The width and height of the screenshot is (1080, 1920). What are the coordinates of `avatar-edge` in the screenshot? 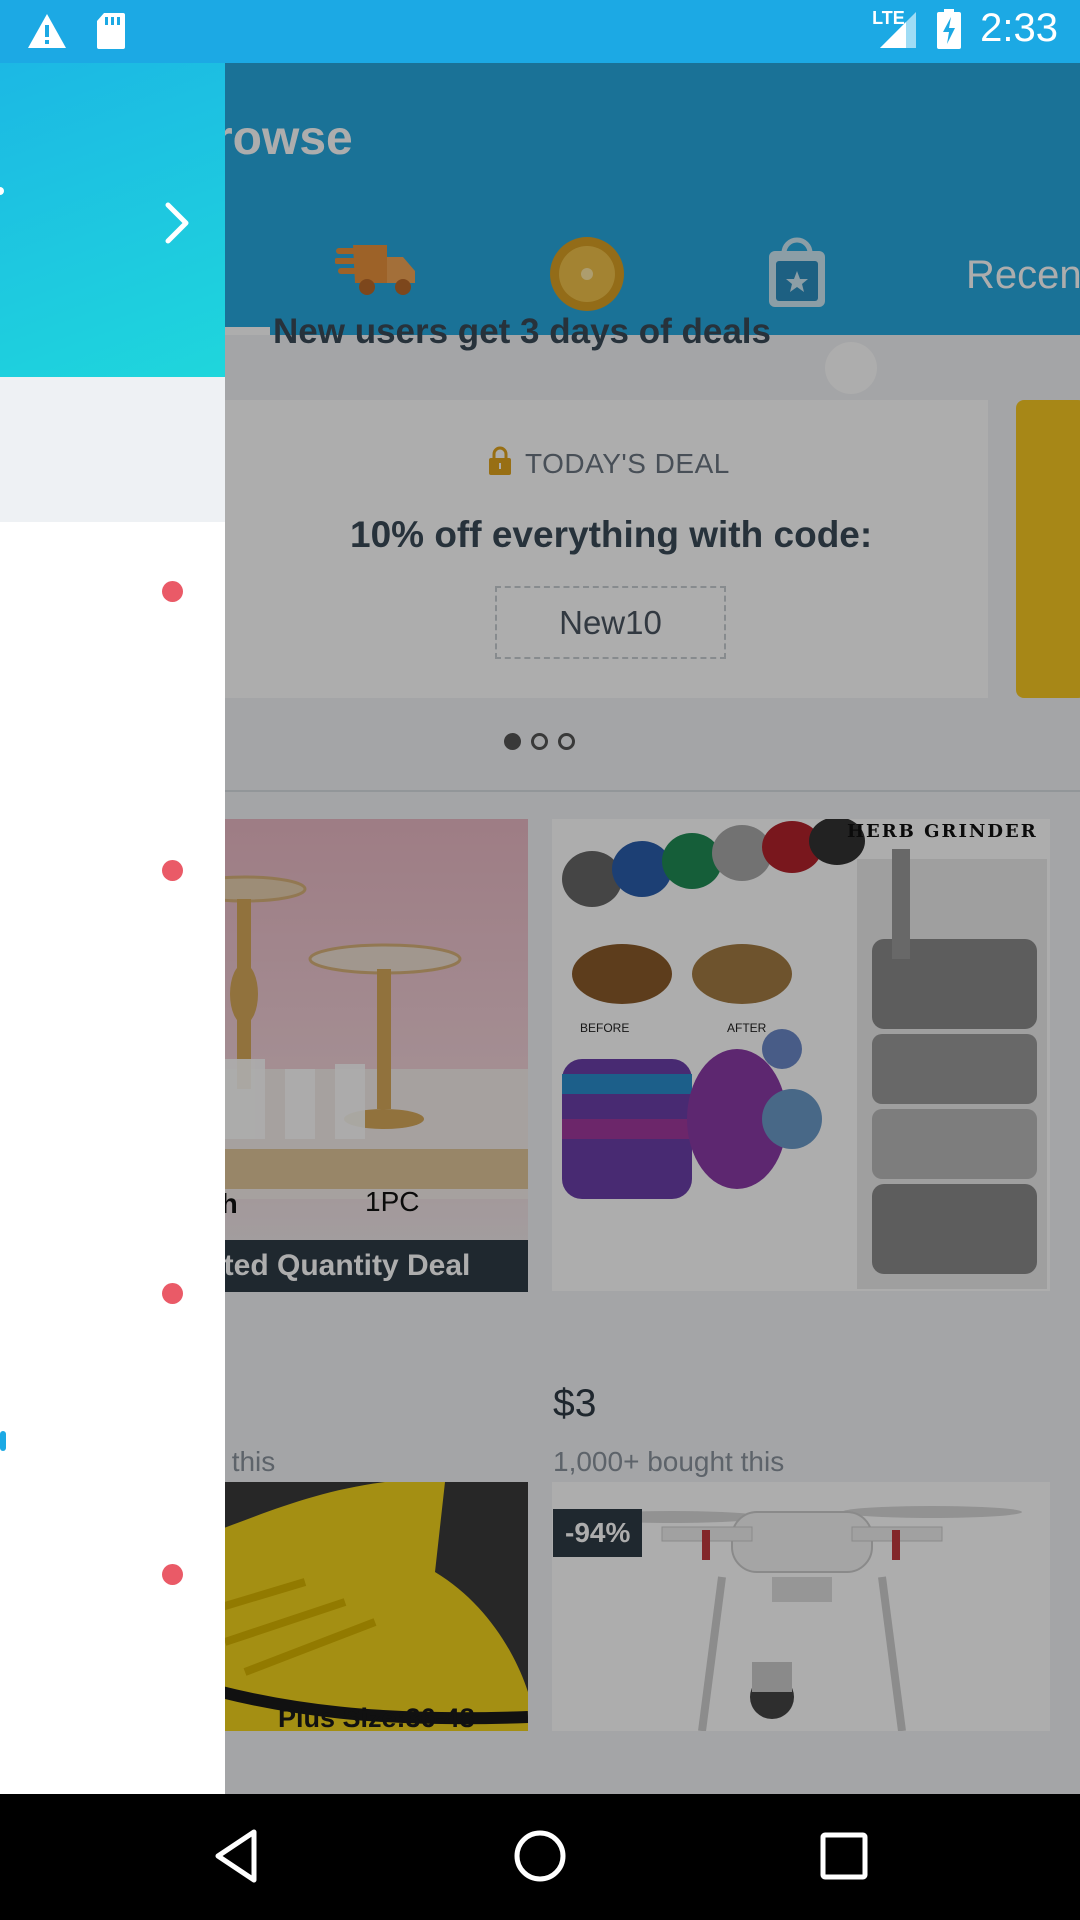 It's located at (2, 191).